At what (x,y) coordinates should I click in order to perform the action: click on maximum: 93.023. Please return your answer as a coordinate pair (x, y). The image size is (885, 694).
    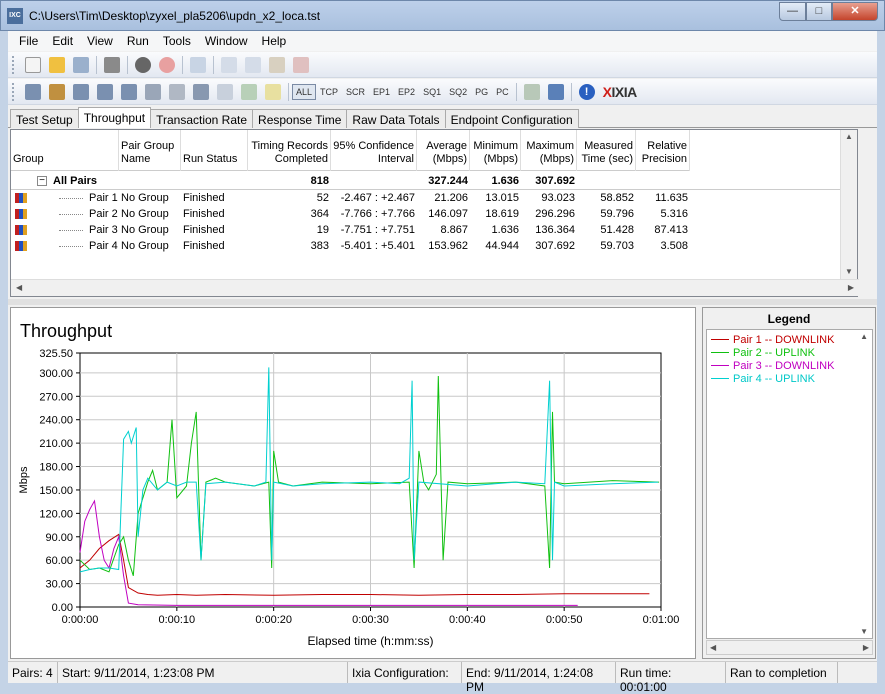
    Looking at the image, I should click on (558, 198).